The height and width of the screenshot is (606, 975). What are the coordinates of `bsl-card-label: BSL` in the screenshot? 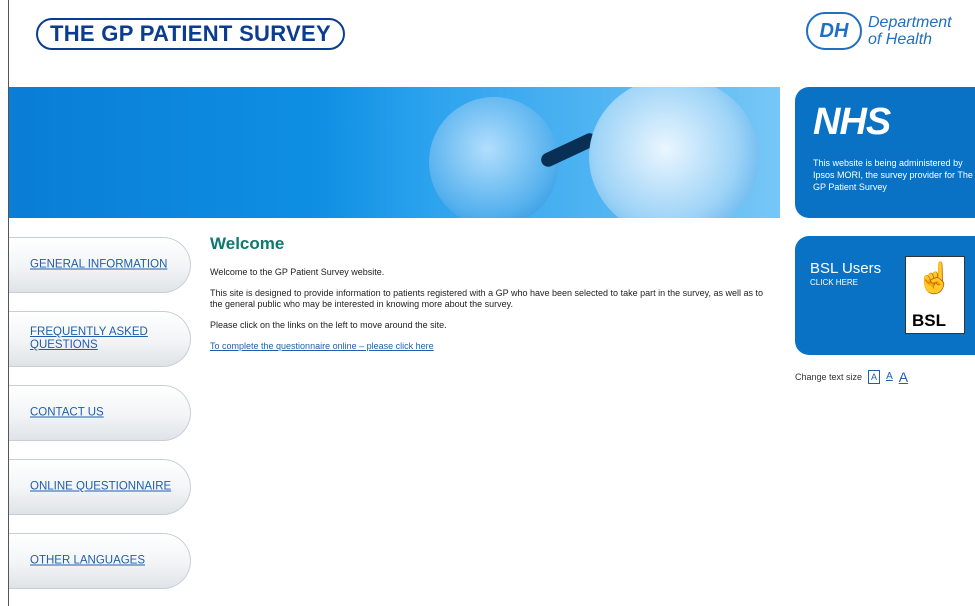 It's located at (929, 320).